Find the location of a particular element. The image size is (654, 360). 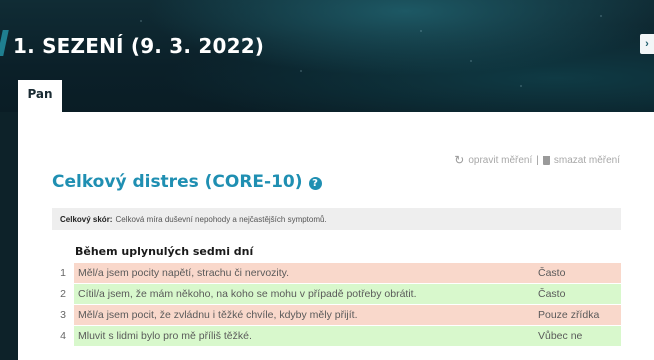

measurement-actions: ↻ opravit měření | smazat měření is located at coordinates (537, 160).